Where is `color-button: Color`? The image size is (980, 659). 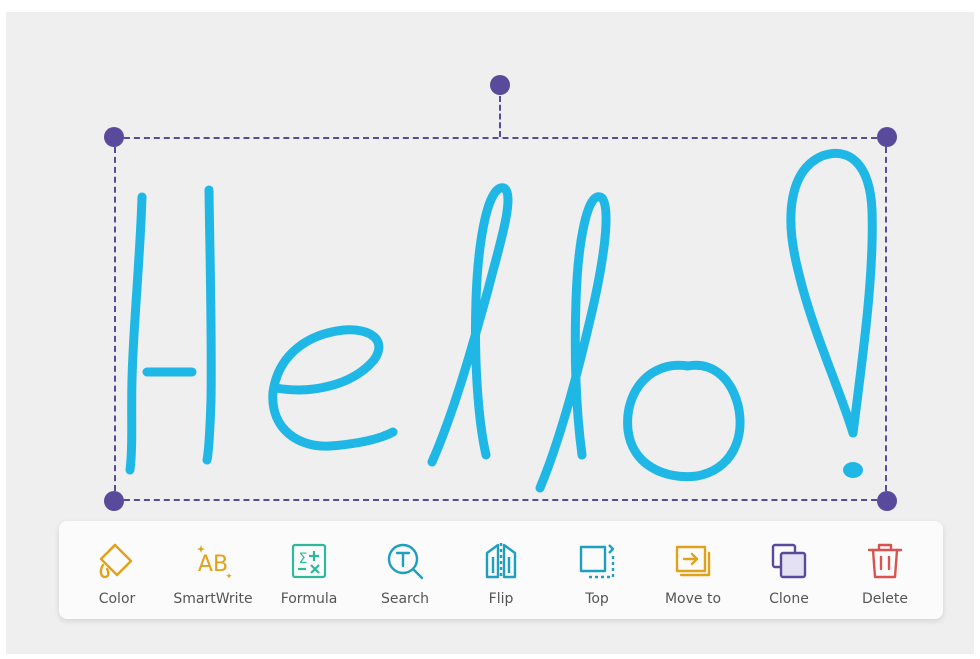 color-button: Color is located at coordinates (117, 570).